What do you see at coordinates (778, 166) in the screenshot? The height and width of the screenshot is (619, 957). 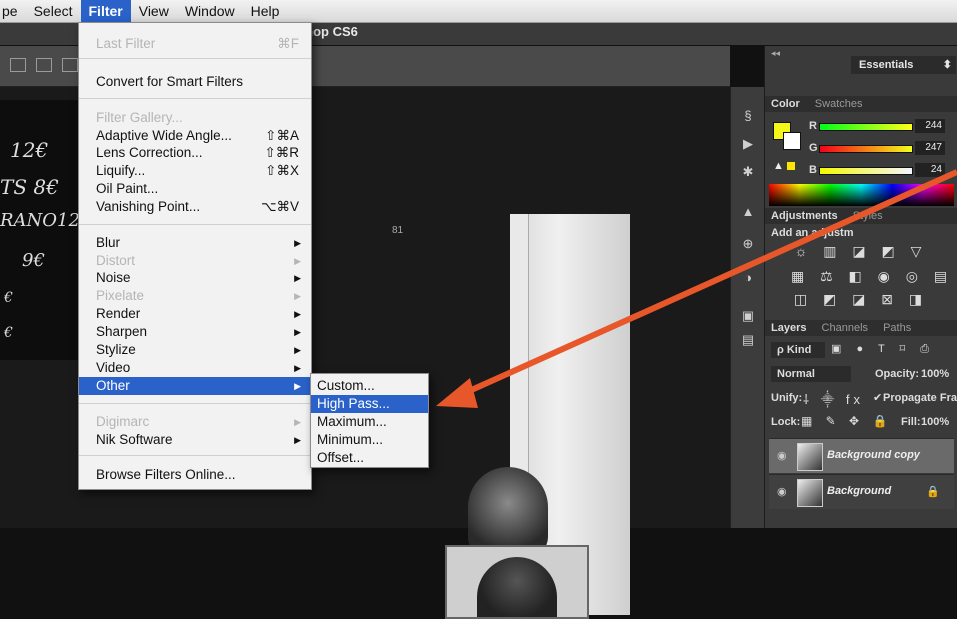 I see `gamut-warning-icon: ▲` at bounding box center [778, 166].